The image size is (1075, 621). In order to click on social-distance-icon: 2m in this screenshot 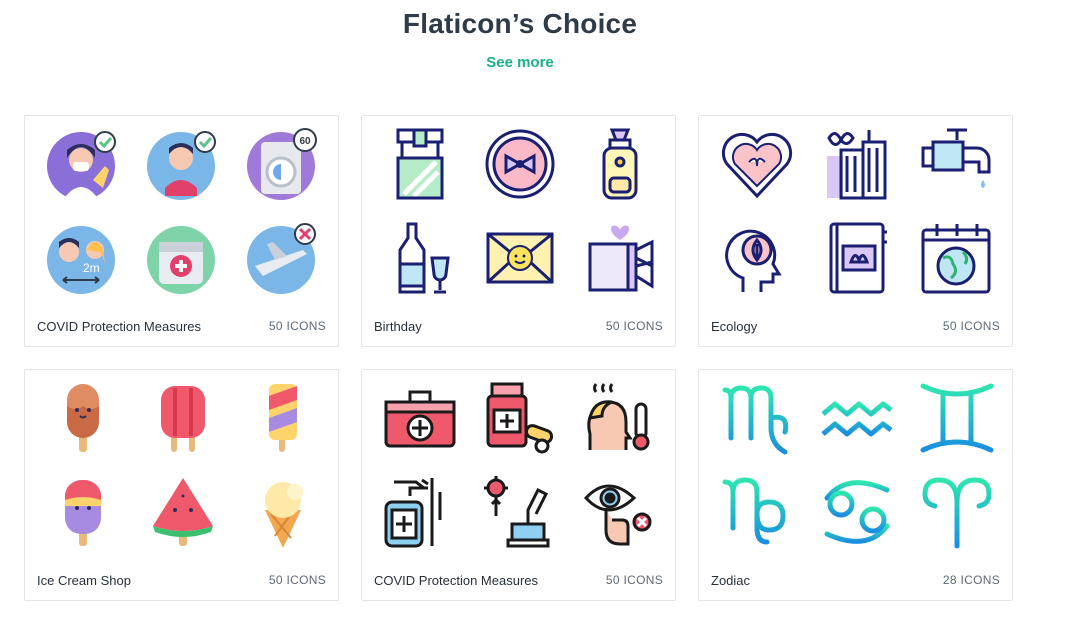, I will do `click(83, 258)`.